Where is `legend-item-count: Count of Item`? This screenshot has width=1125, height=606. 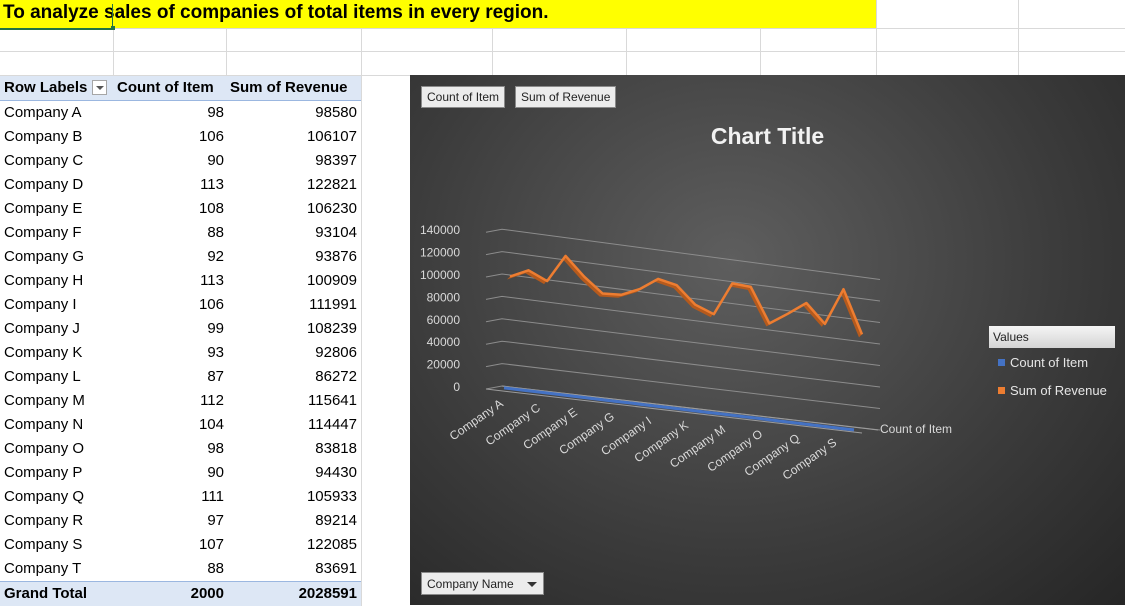
legend-item-count: Count of Item is located at coordinates (1043, 362).